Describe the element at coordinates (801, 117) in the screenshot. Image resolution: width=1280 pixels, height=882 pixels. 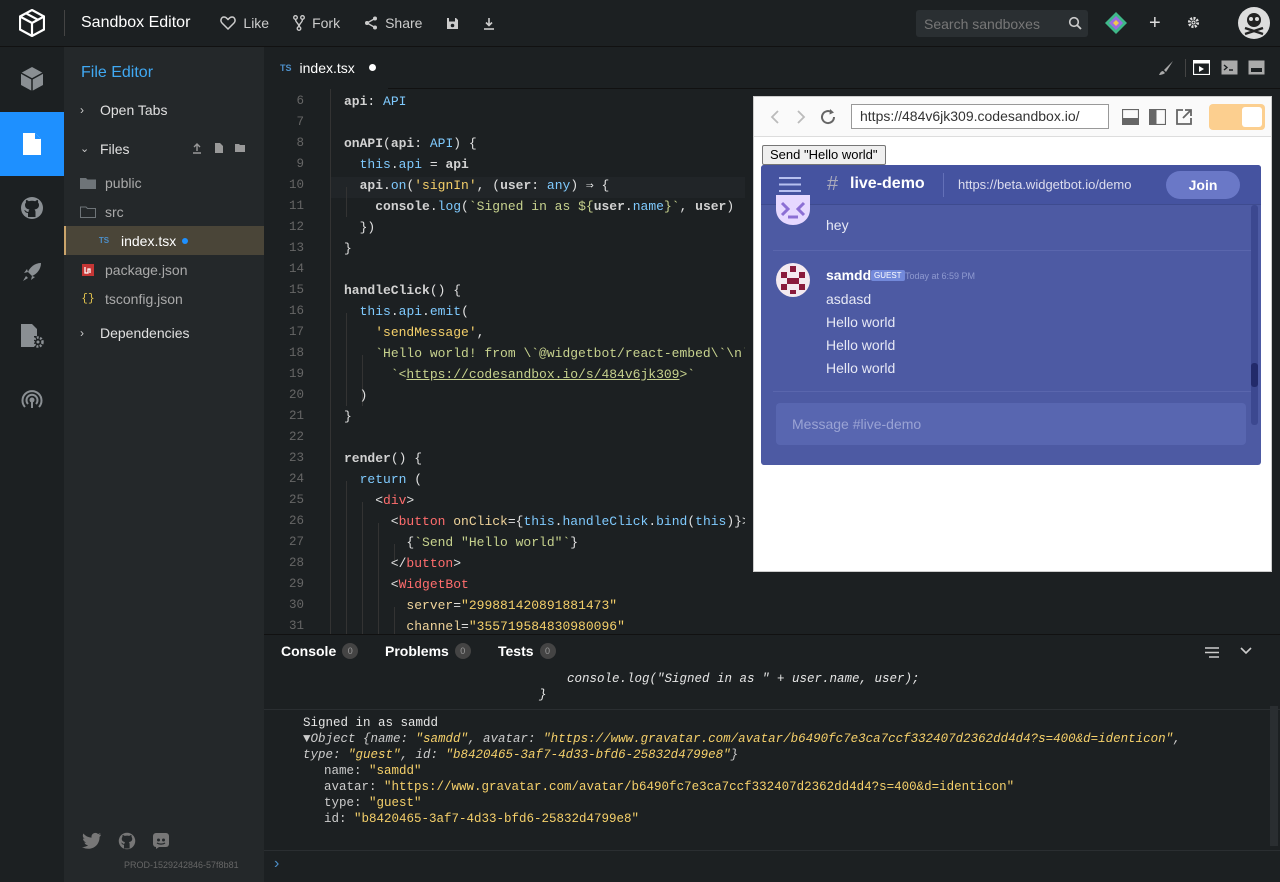
I see `forward-arrow-icon` at that location.